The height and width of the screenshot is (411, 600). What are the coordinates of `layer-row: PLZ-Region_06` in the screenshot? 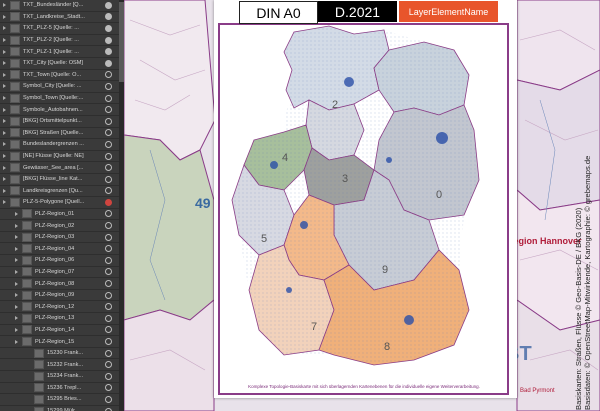 It's located at (62, 261).